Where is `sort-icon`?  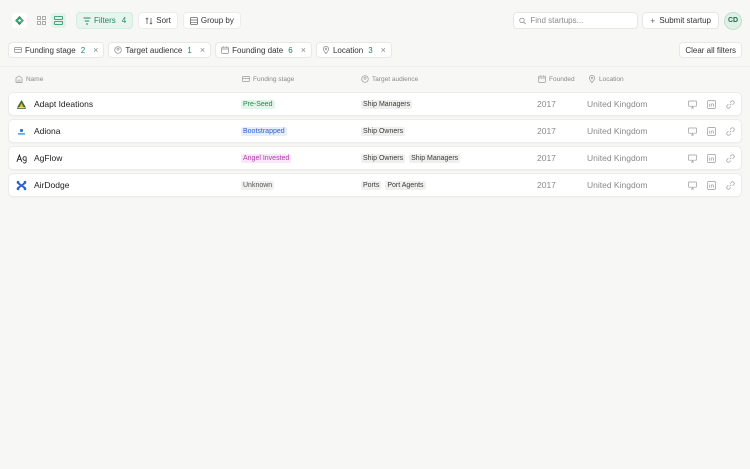 sort-icon is located at coordinates (149, 20).